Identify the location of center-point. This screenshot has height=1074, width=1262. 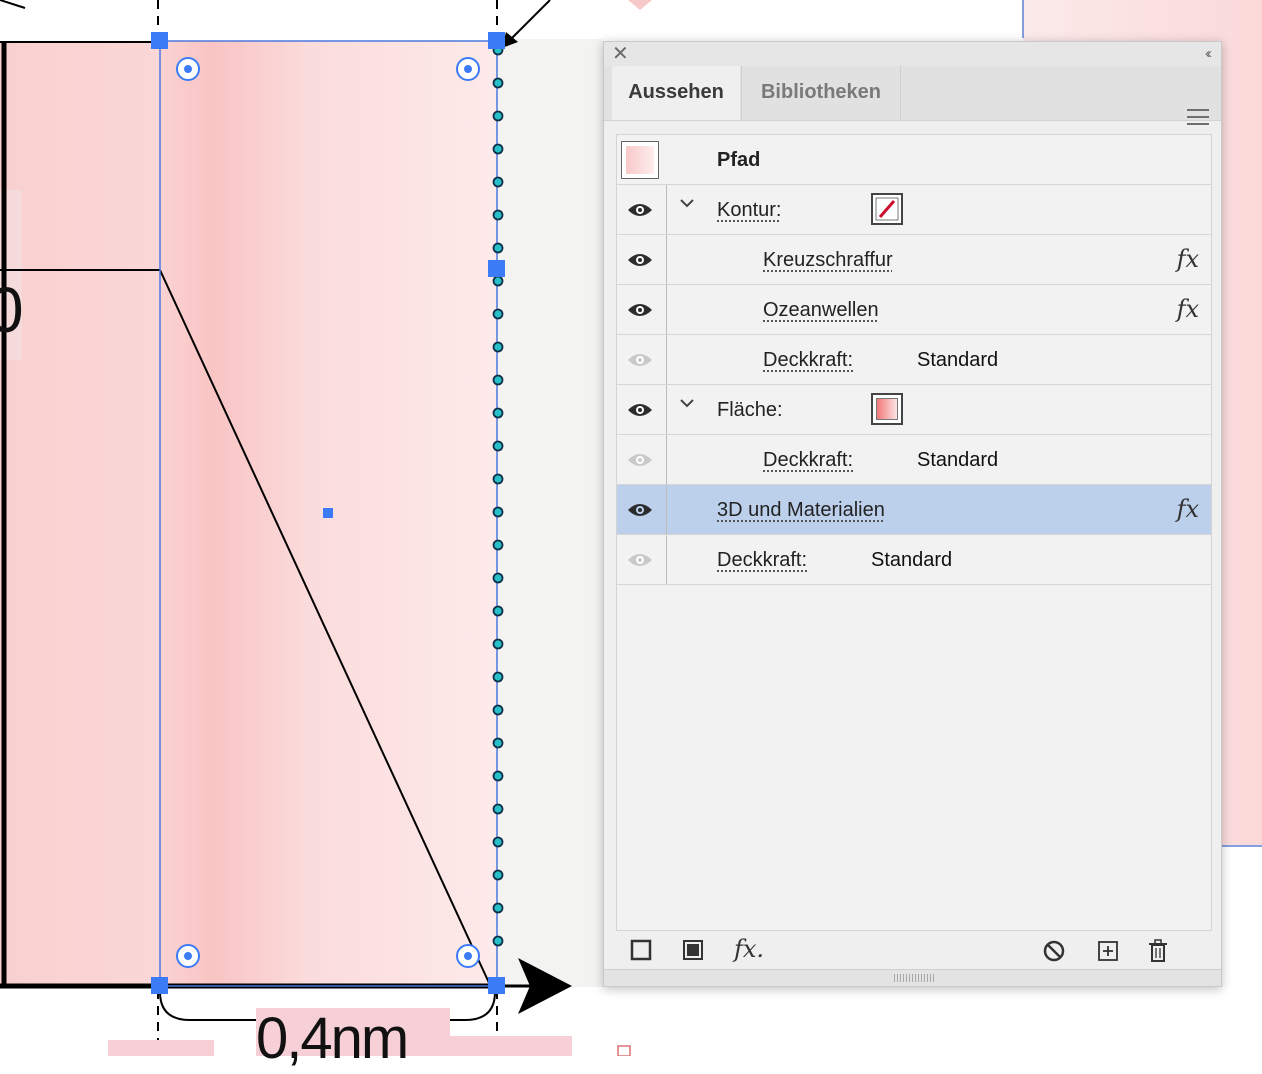
(328, 513).